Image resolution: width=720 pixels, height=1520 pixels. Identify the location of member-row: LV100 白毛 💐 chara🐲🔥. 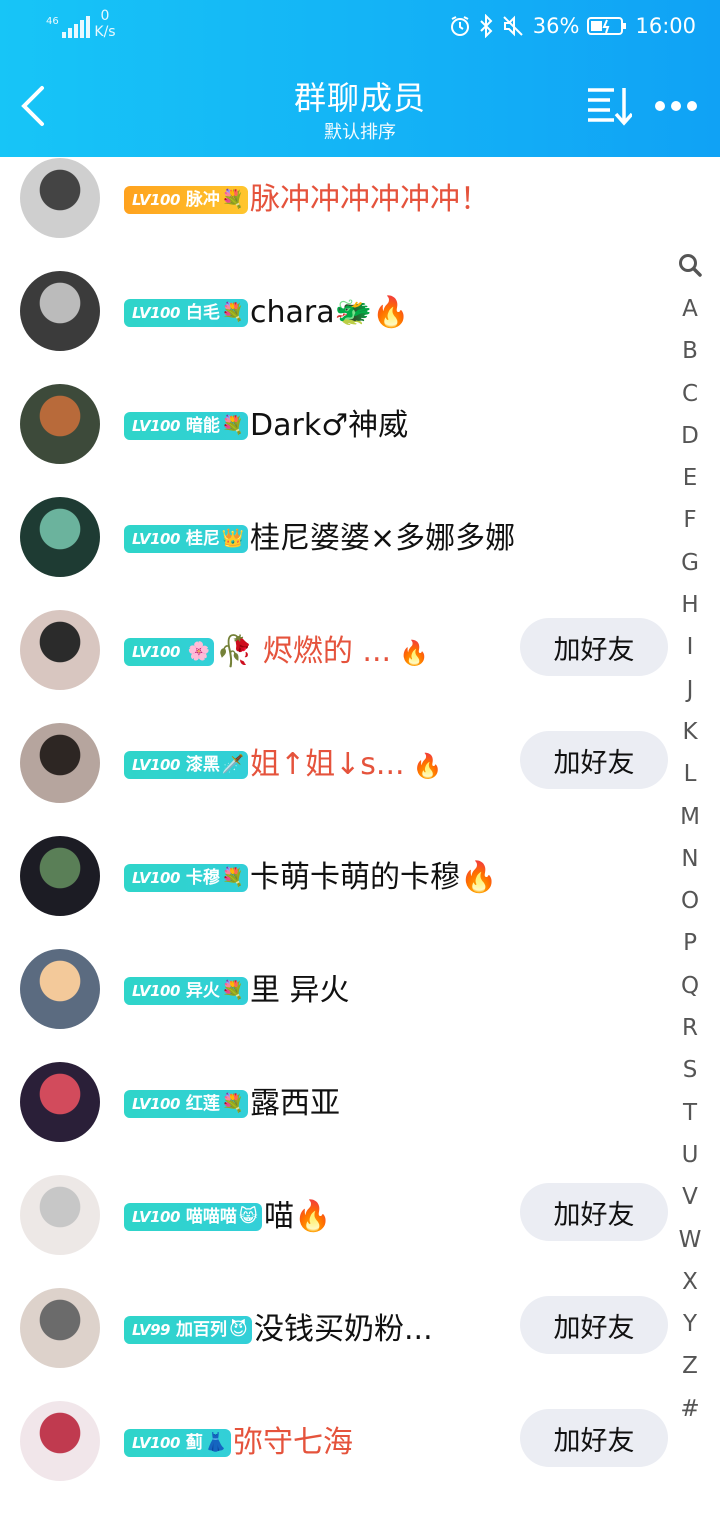
(340, 327).